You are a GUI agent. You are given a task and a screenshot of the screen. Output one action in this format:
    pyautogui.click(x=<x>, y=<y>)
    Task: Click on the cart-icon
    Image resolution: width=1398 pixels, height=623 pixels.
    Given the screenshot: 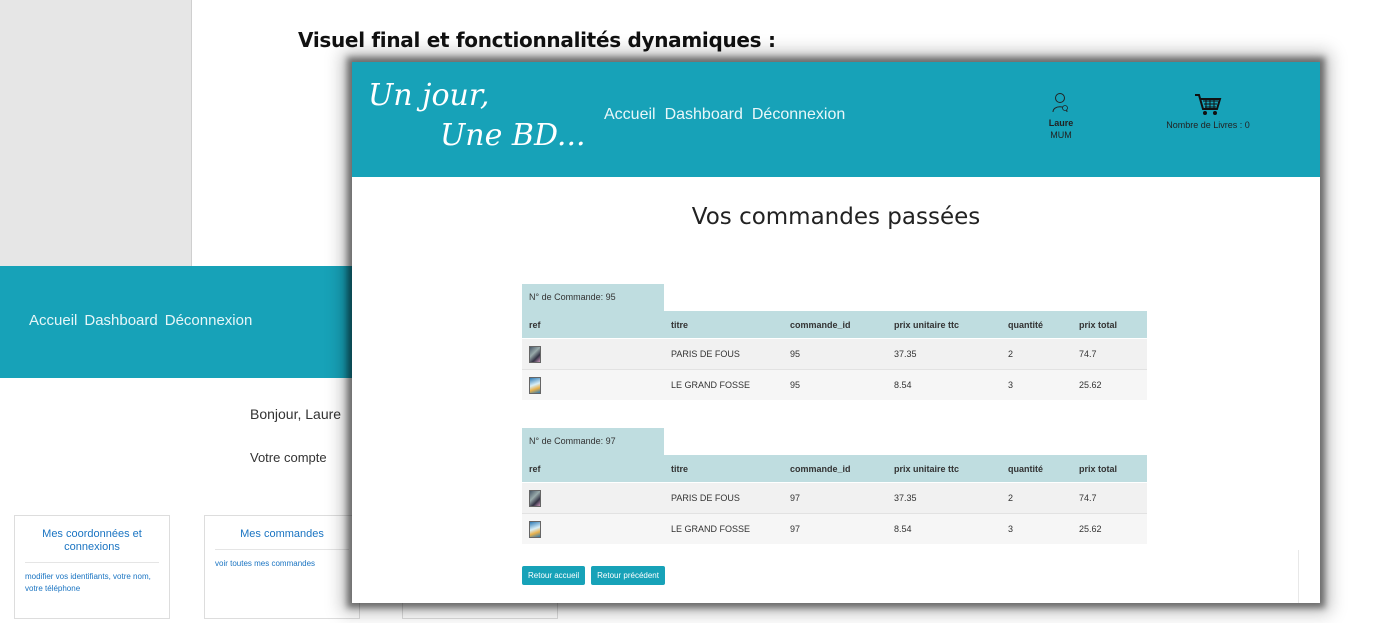 What is the action you would take?
    pyautogui.click(x=1208, y=104)
    